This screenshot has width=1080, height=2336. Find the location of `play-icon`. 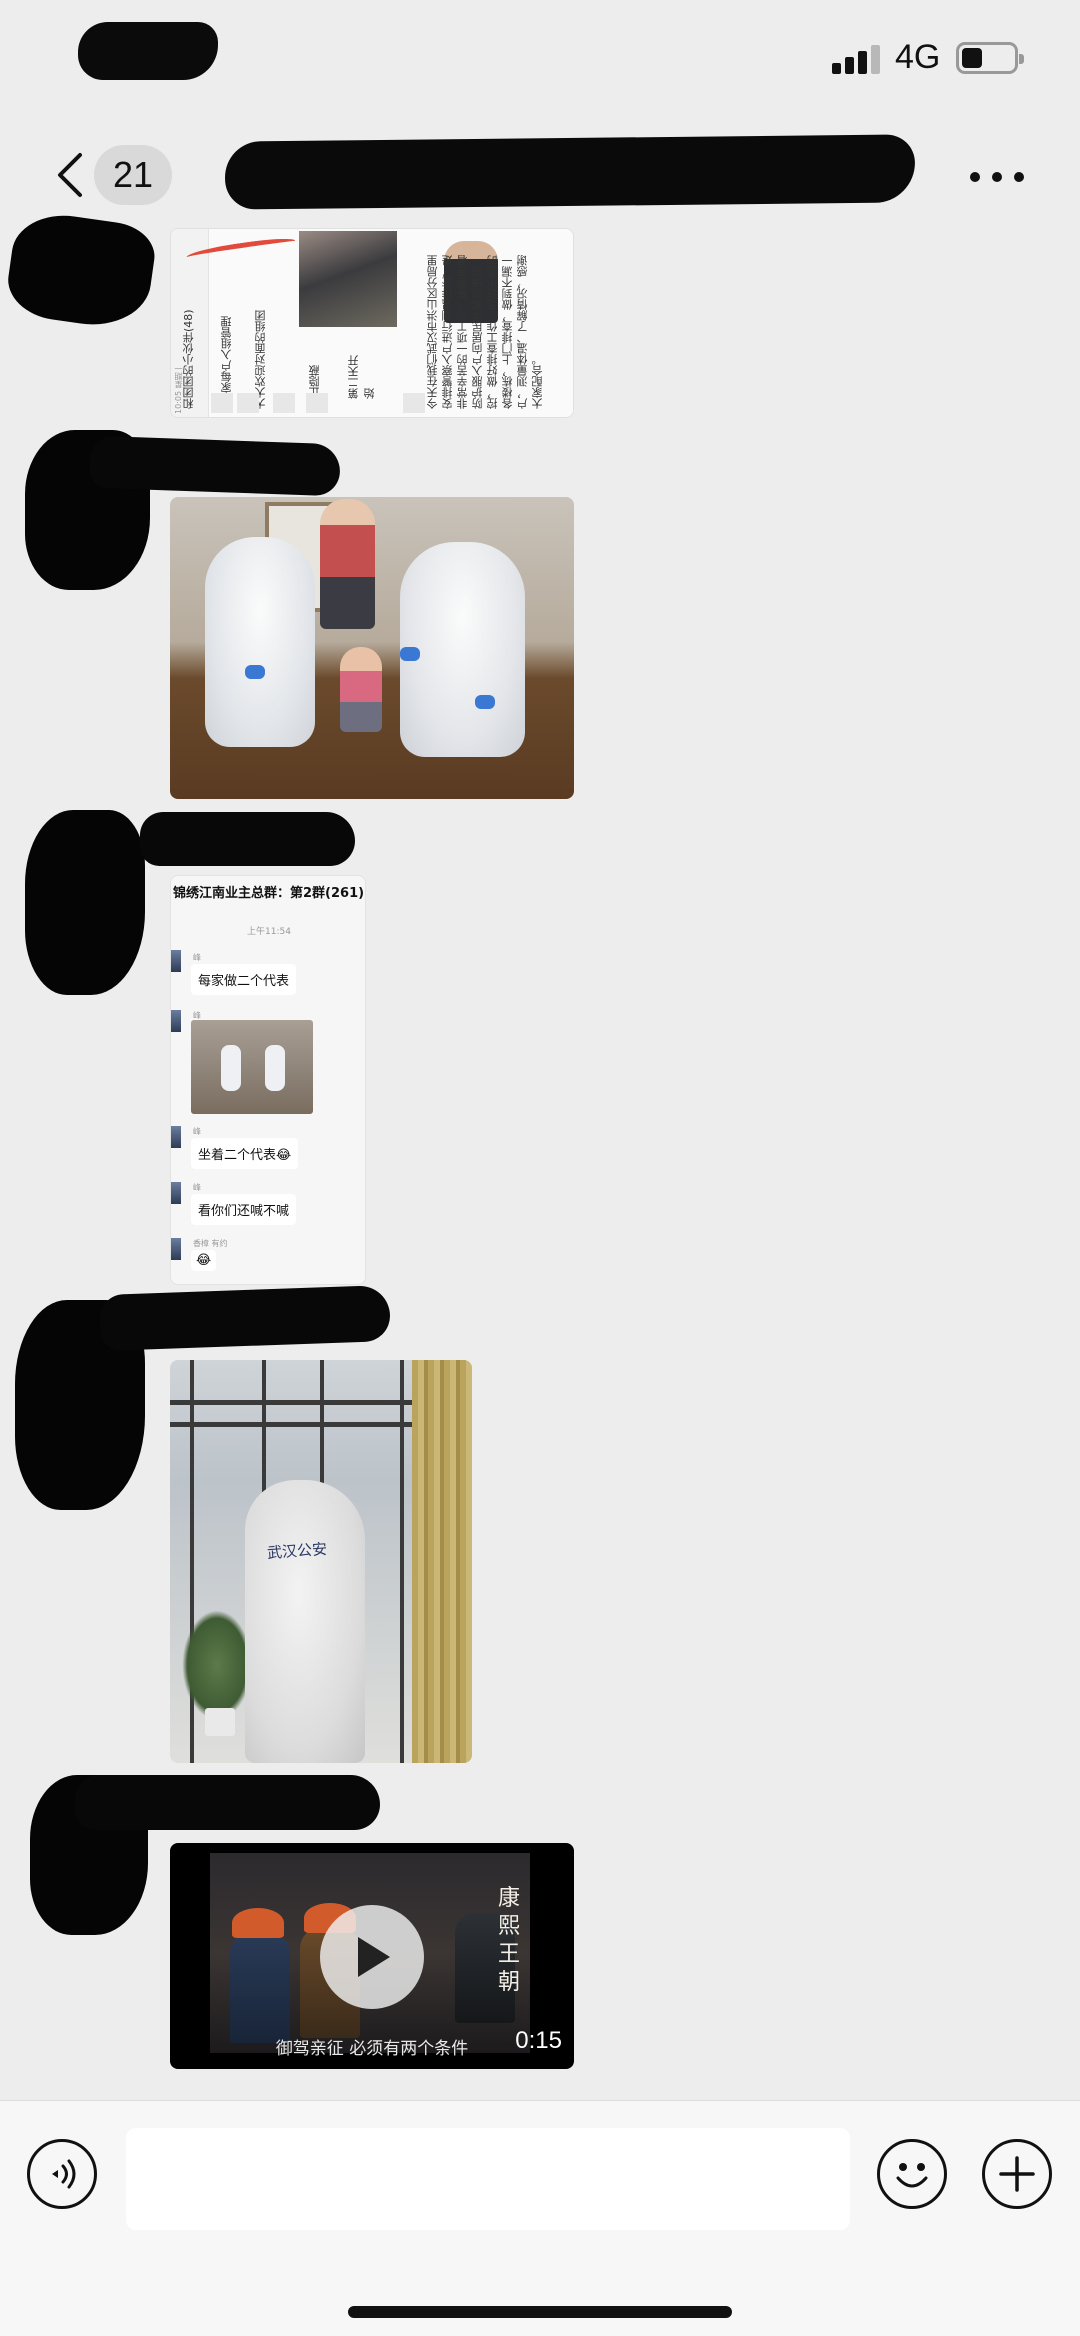

play-icon is located at coordinates (372, 1957).